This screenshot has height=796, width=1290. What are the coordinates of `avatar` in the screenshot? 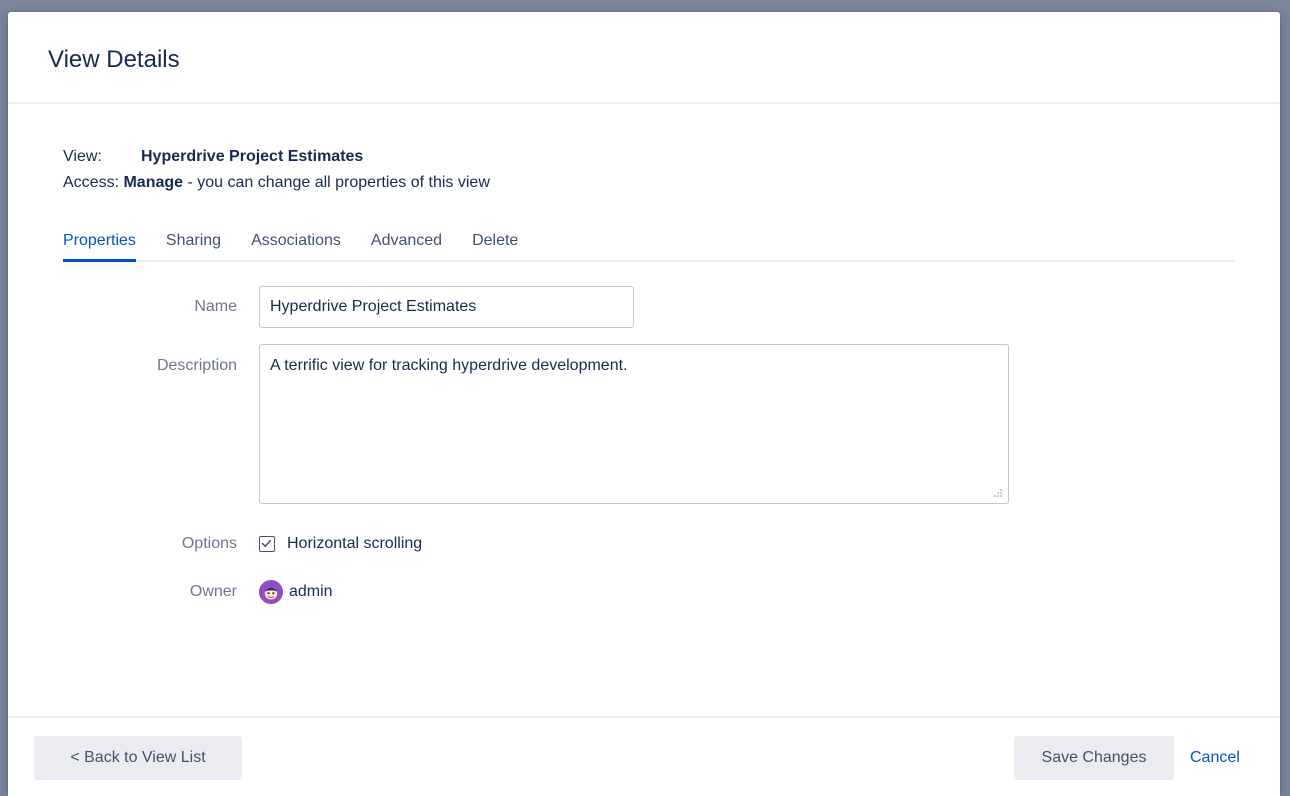 It's located at (271, 592).